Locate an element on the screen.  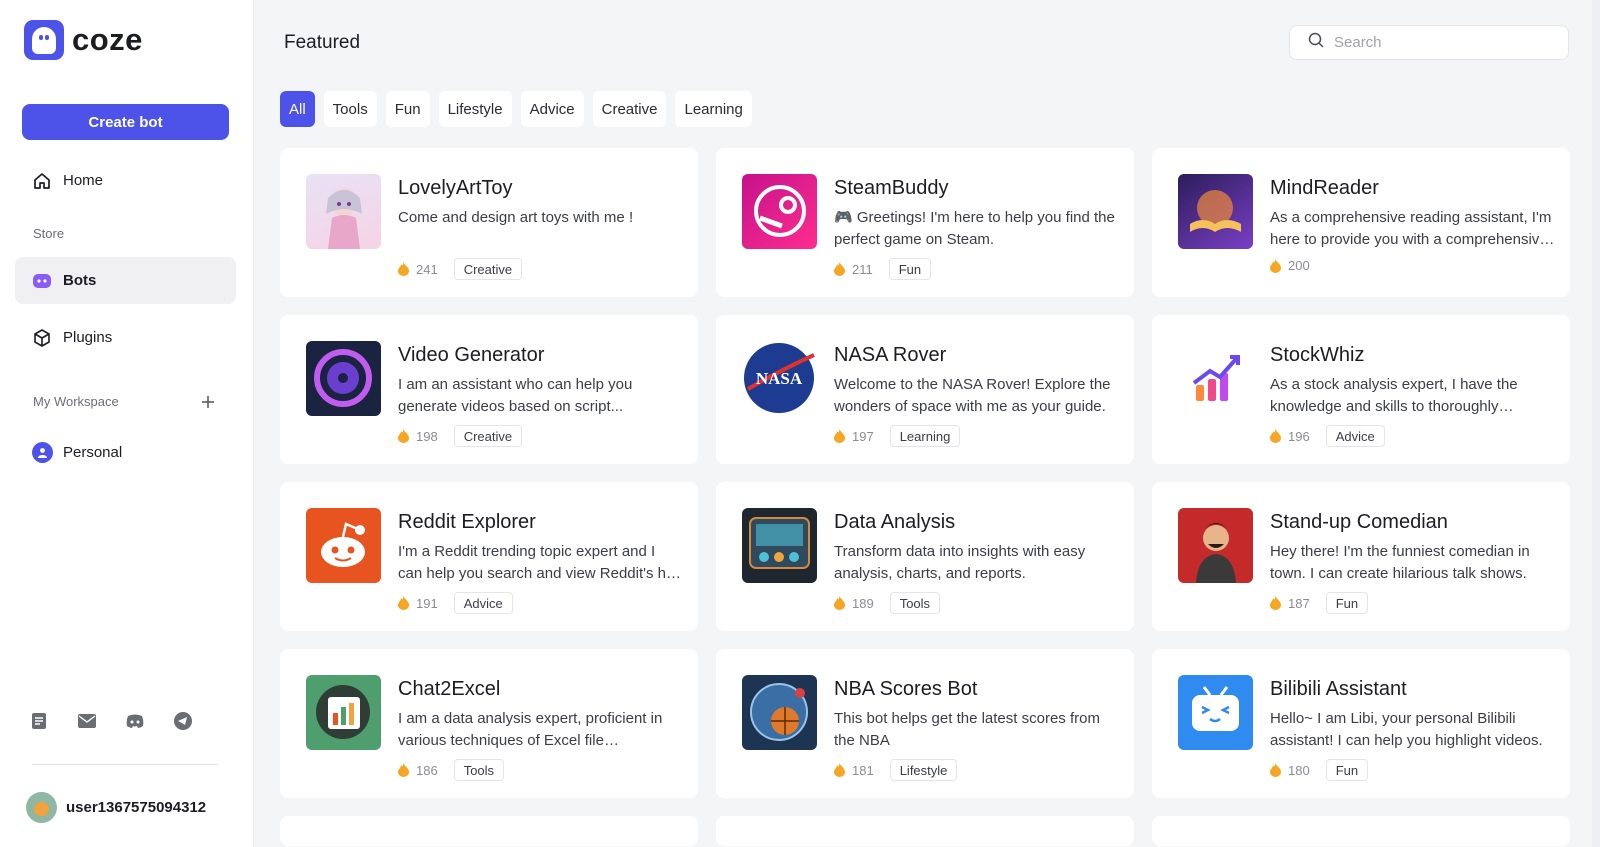
scrollbar is located at coordinates (1596, 423).